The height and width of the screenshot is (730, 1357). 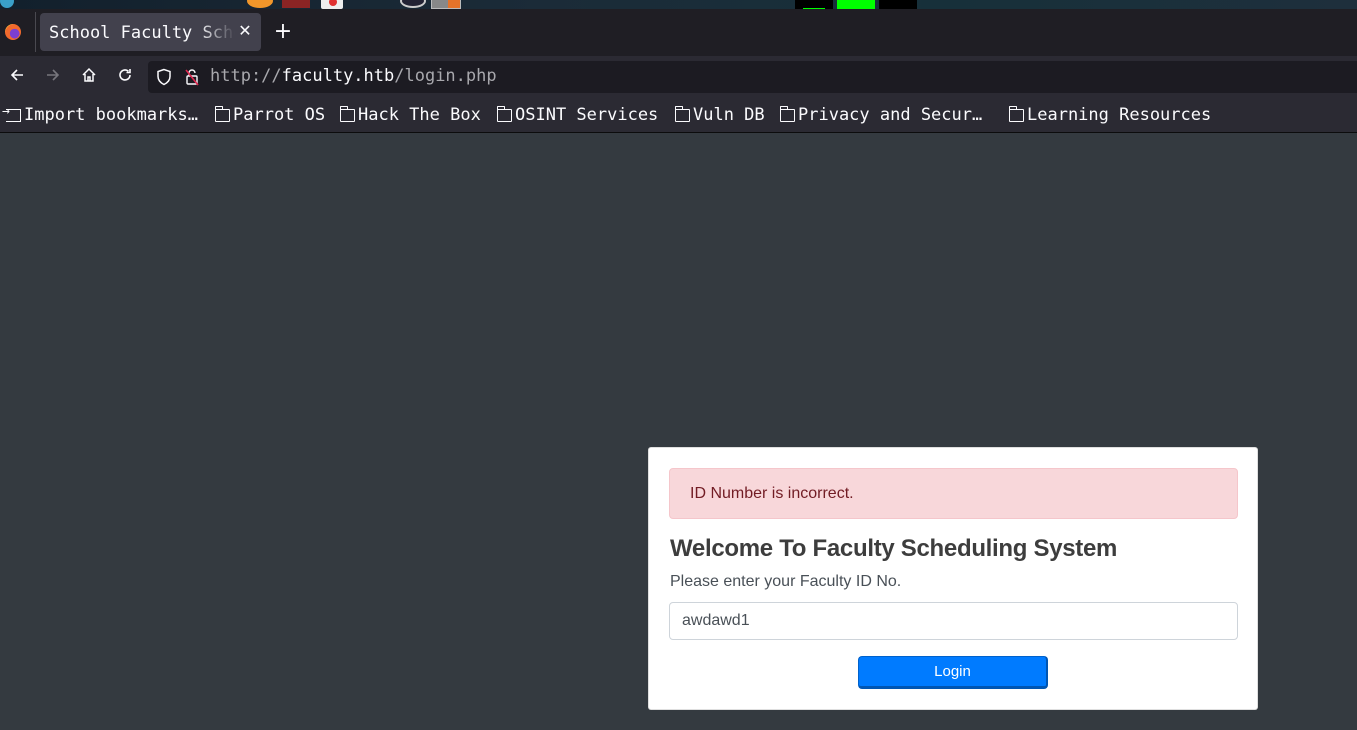 I want to click on bookmark-folder-learning-resources: Learning Resources, so click(x=1110, y=115).